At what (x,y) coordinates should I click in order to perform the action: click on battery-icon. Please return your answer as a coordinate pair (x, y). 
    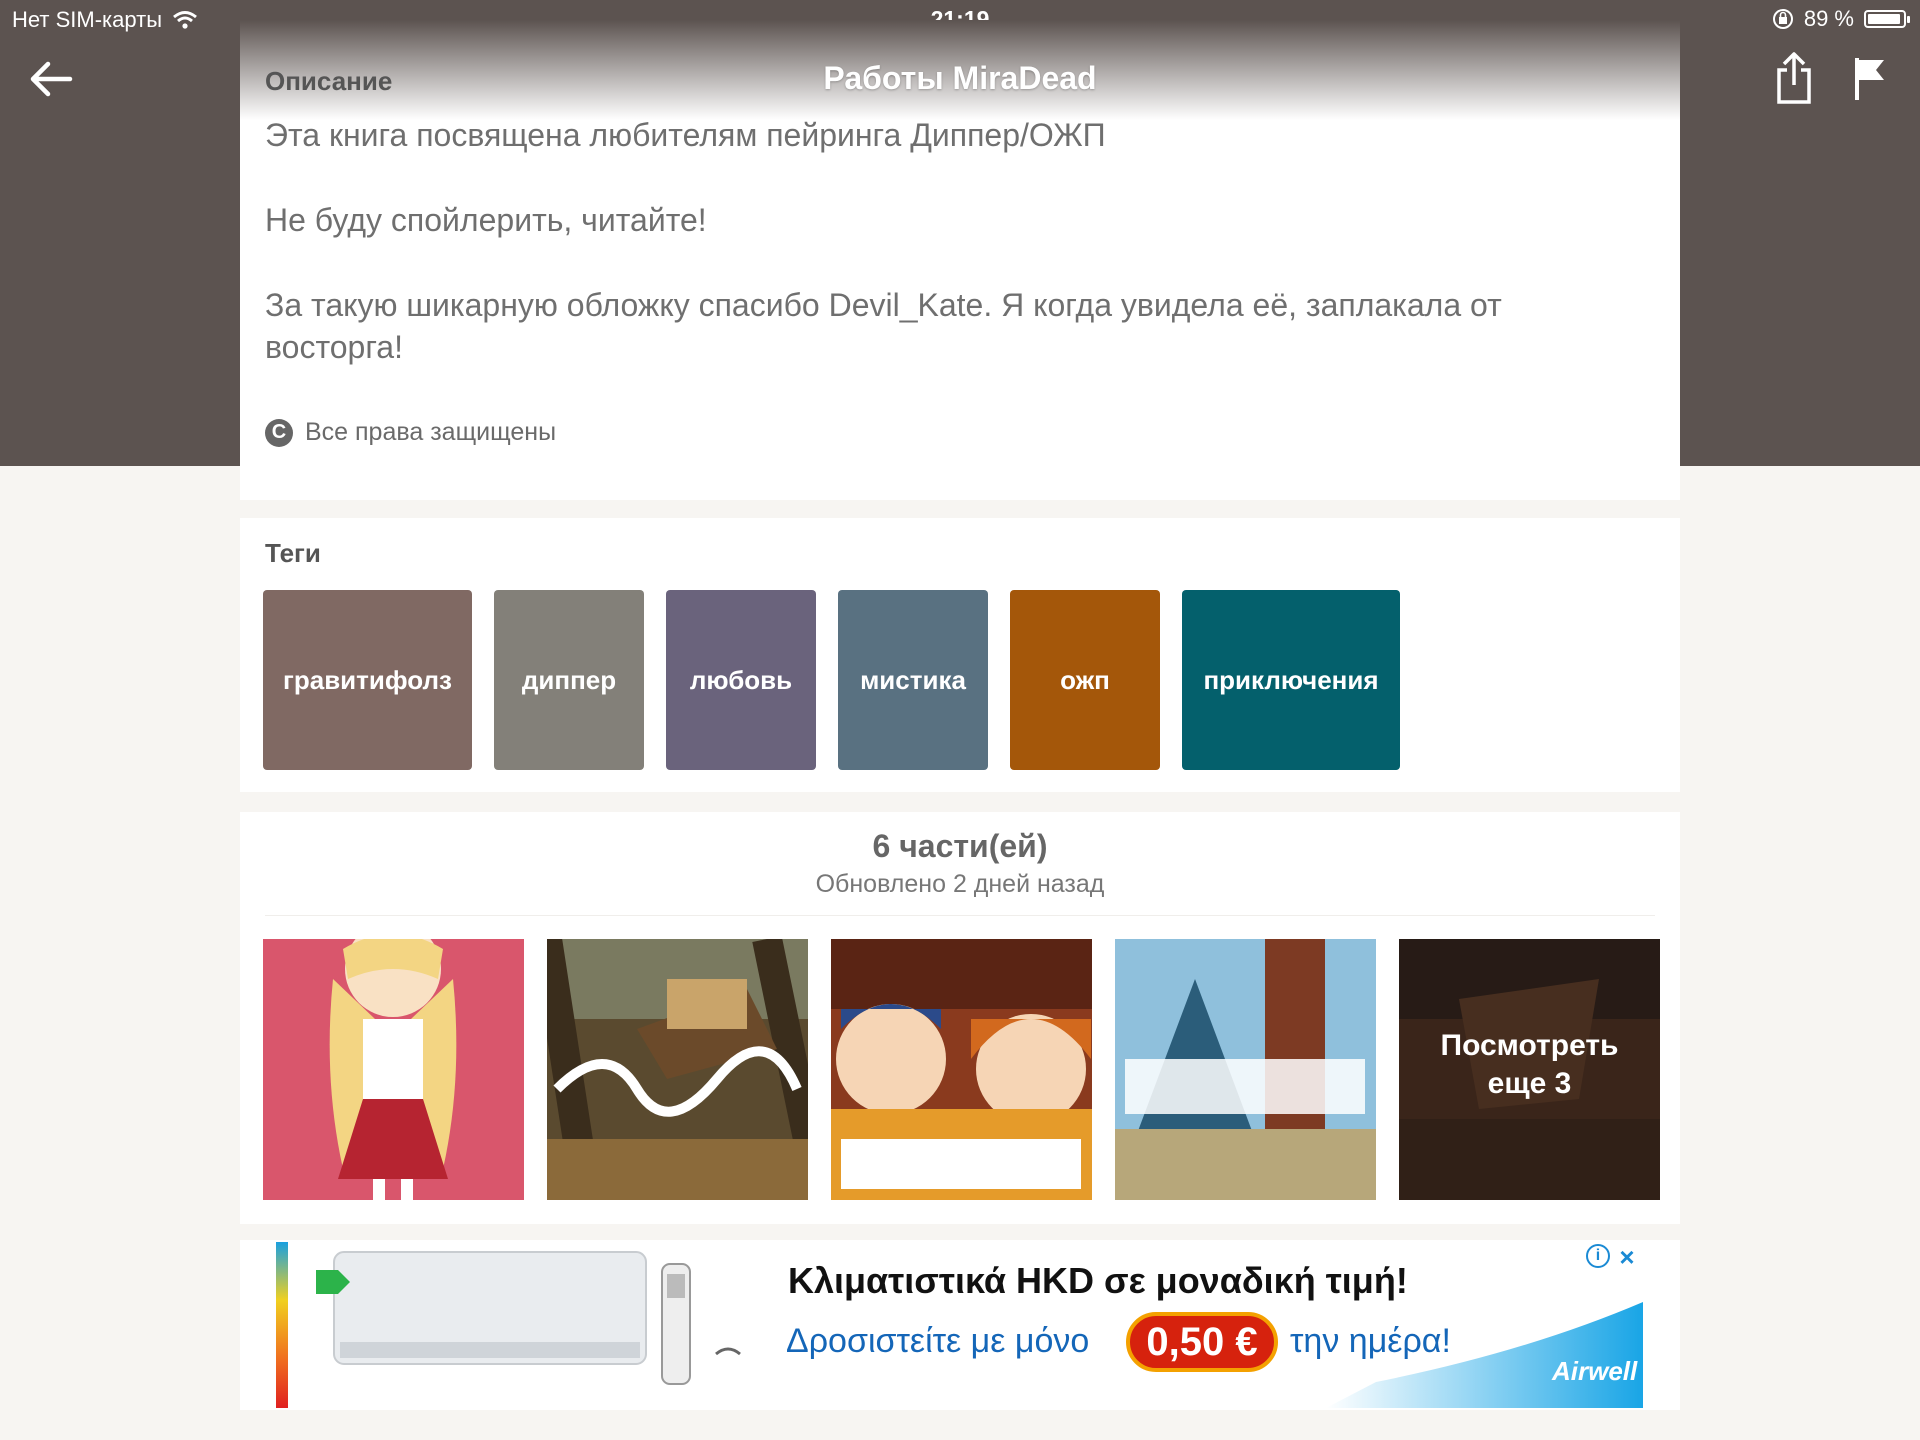
    Looking at the image, I should click on (1887, 19).